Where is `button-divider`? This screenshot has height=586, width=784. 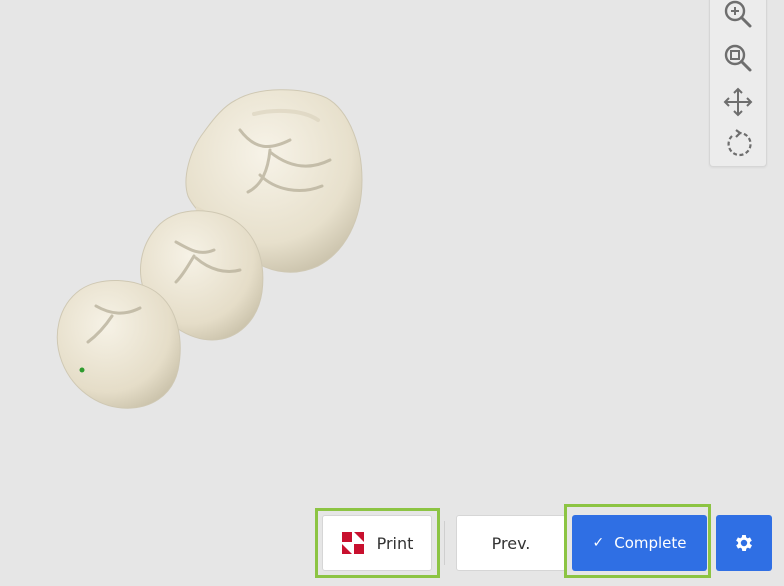 button-divider is located at coordinates (444, 543).